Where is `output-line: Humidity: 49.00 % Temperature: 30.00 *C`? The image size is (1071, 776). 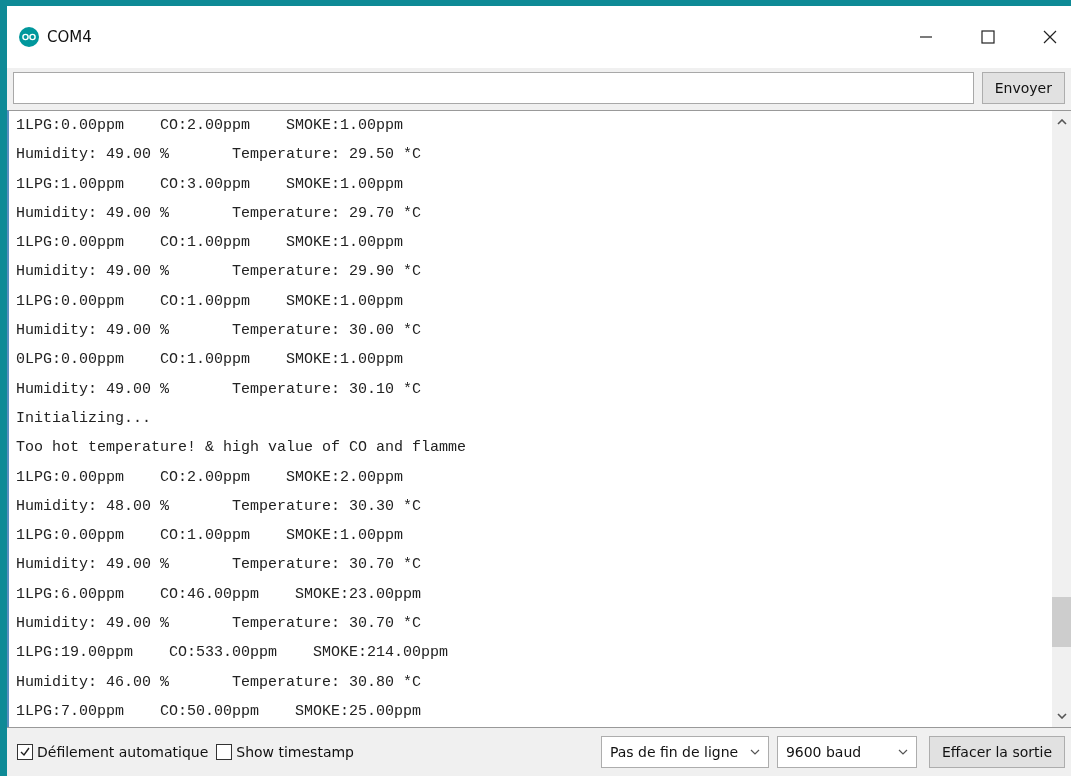 output-line: Humidity: 49.00 % Temperature: 30.00 *C is located at coordinates (219, 331).